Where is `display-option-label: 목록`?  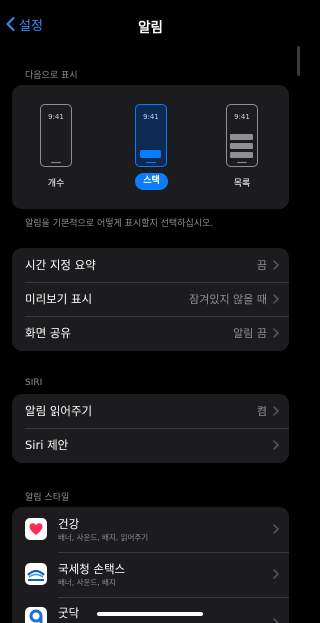 display-option-label: 목록 is located at coordinates (242, 184).